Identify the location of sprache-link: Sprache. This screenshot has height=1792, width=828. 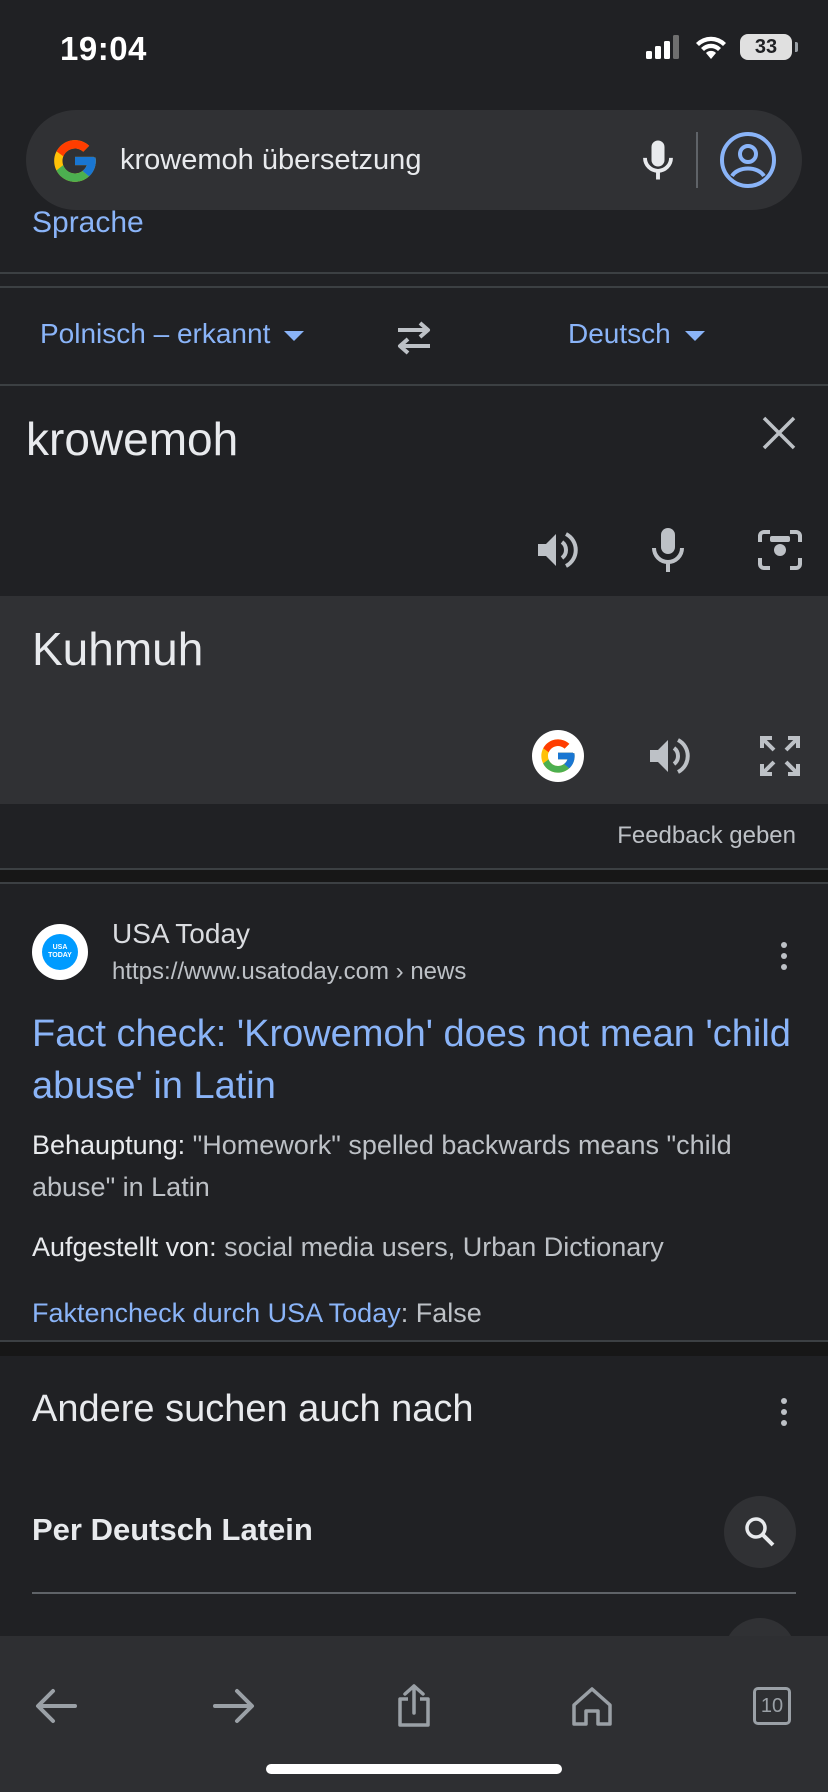
(88, 223).